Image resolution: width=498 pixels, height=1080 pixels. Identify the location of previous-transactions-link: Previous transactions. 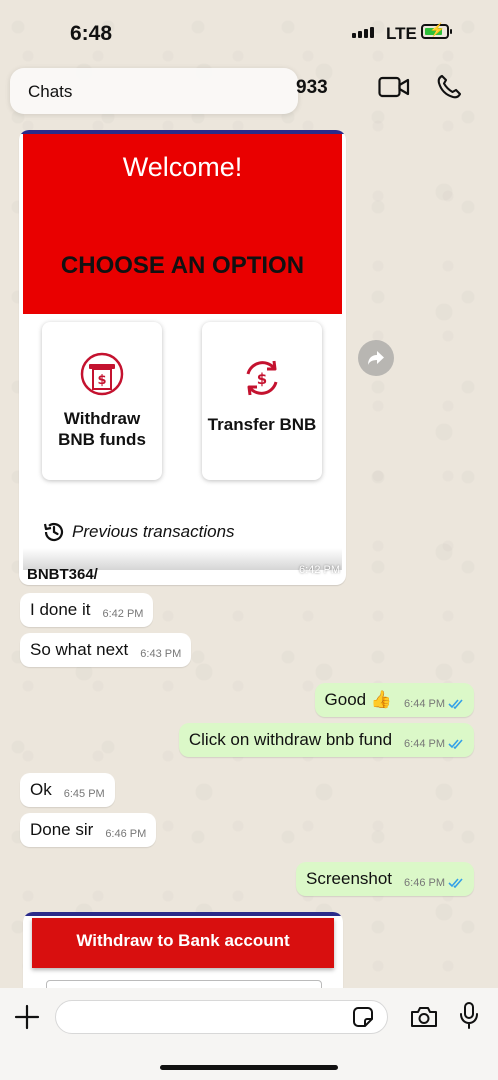
(138, 532).